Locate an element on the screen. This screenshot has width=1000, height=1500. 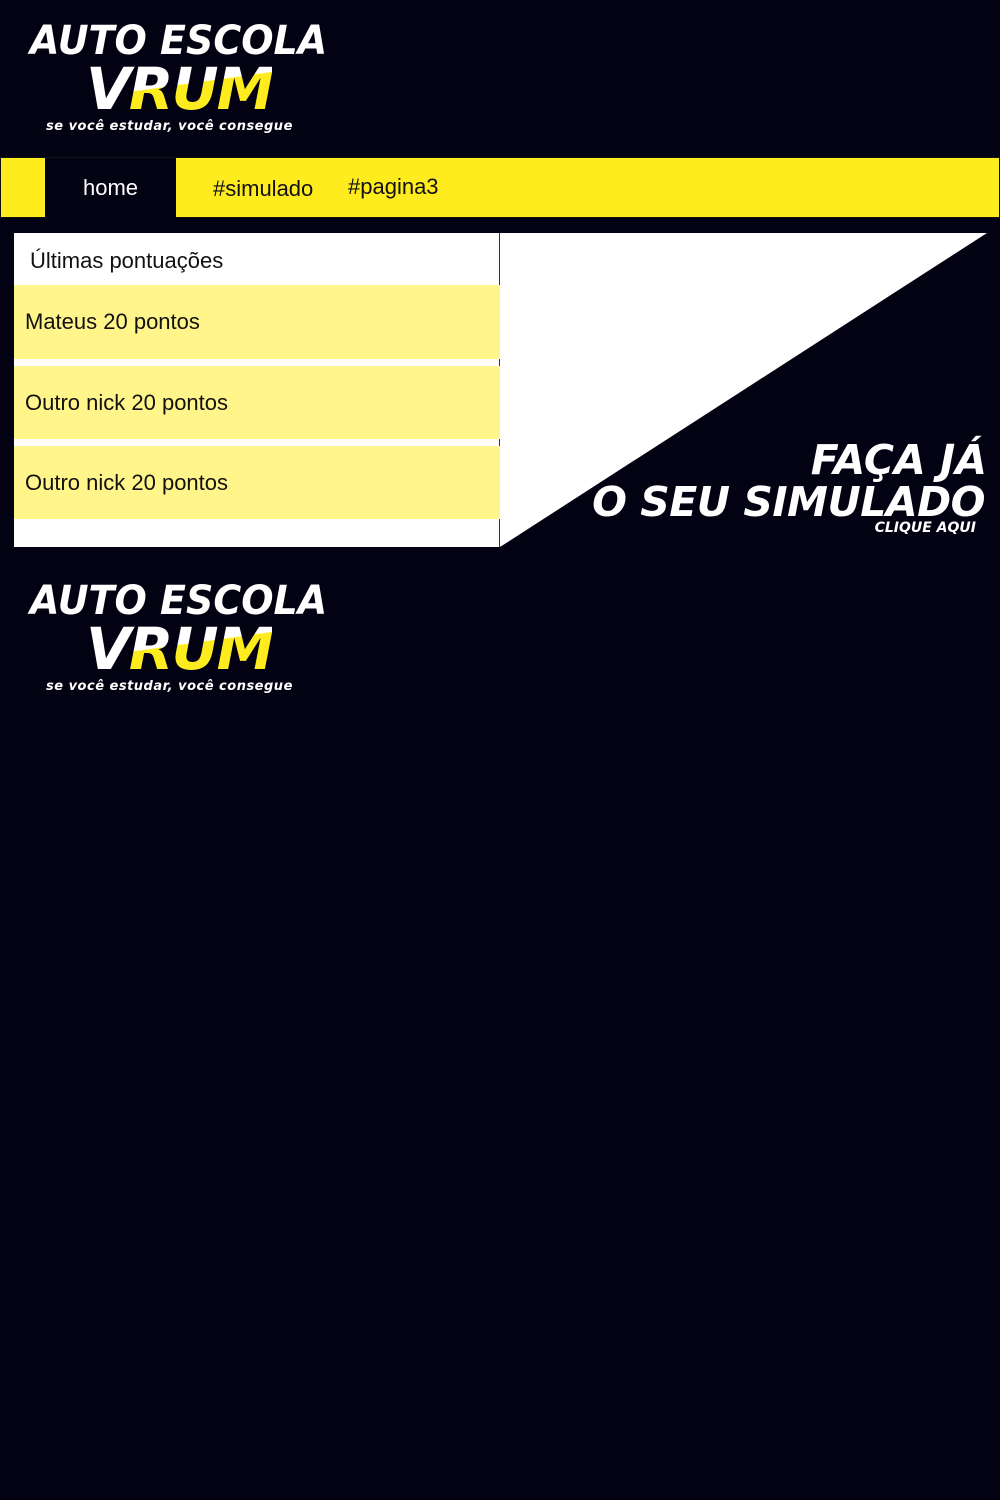
cta-headline-2: O SEU SIMULADO is located at coordinates (788, 502).